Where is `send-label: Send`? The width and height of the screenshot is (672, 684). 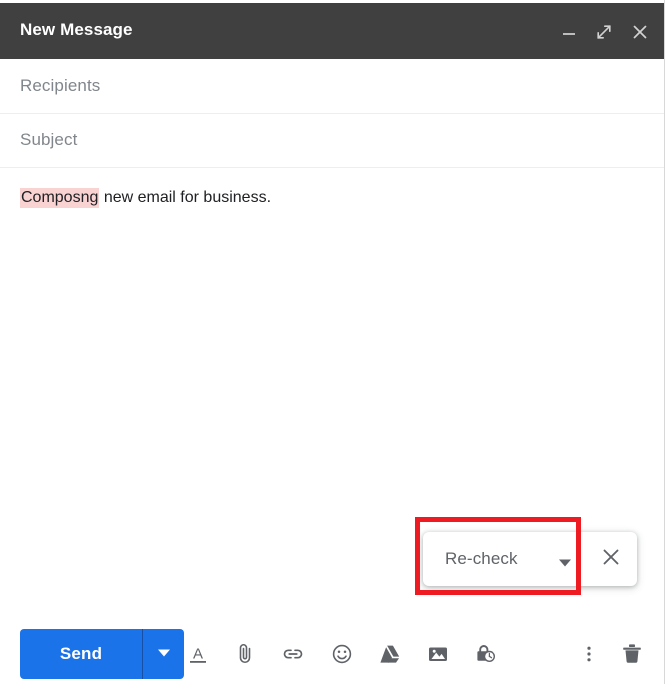
send-label: Send is located at coordinates (81, 653).